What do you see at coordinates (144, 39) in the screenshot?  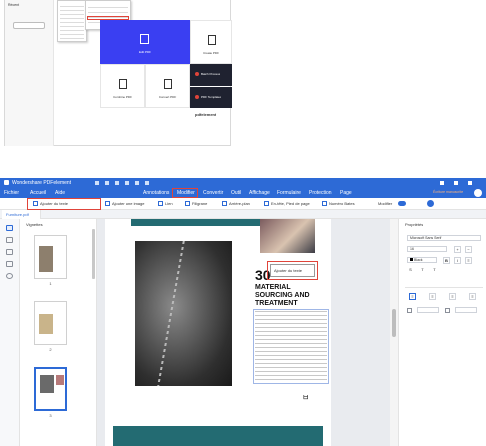 I see `edit-pdf-icon` at bounding box center [144, 39].